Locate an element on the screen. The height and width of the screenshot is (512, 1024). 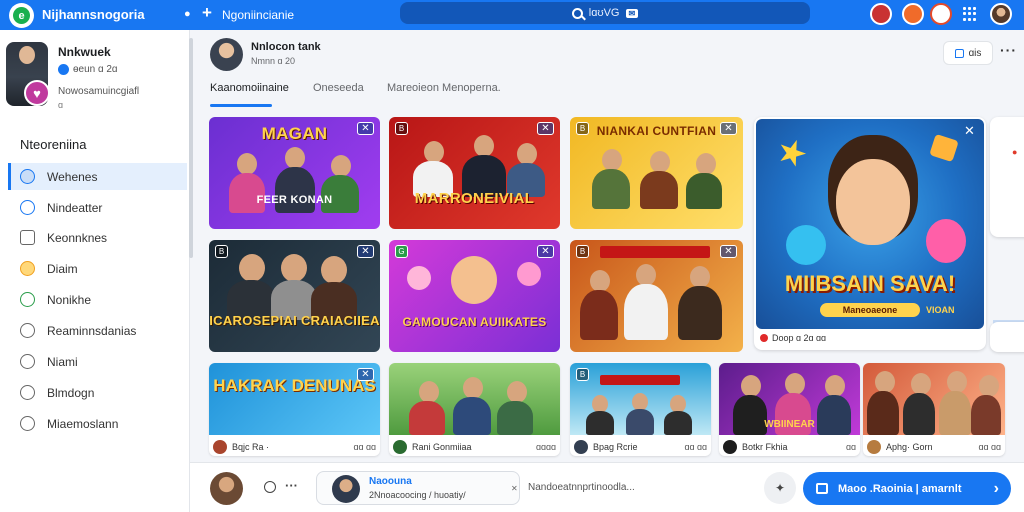
user-avatar is located at coordinates (226, 488).